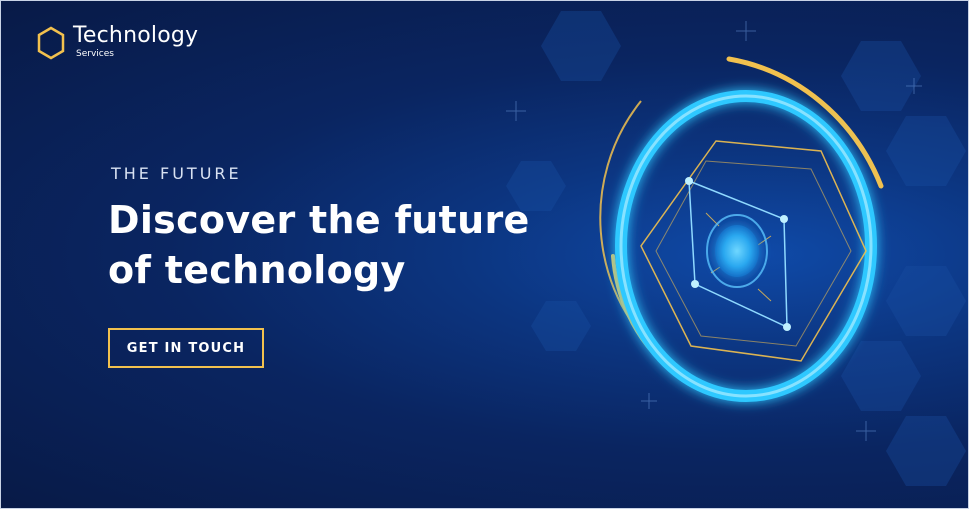 The width and height of the screenshot is (969, 509). What do you see at coordinates (136, 35) in the screenshot?
I see `brand-name: Technology` at bounding box center [136, 35].